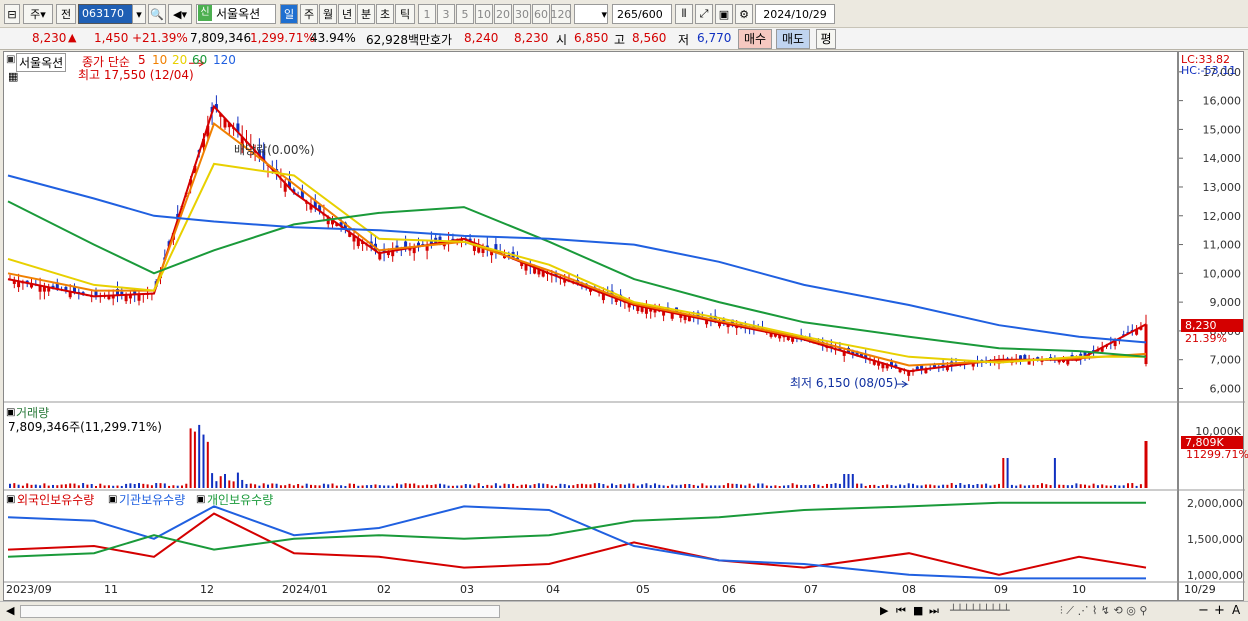 Image resolution: width=1248 pixels, height=621 pixels. What do you see at coordinates (704, 14) in the screenshot?
I see `draw-tool-icon: ⤢` at bounding box center [704, 14].